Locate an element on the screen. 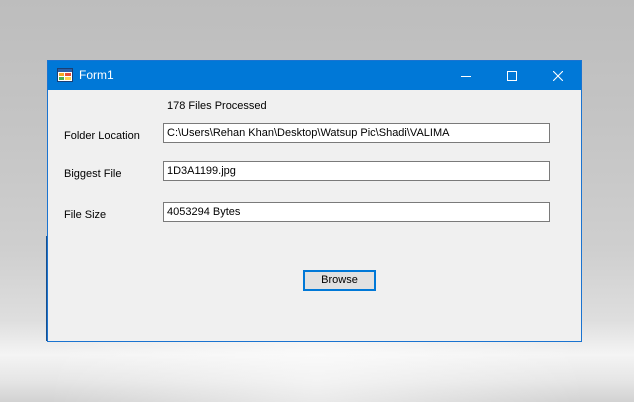 This screenshot has width=634, height=402. minimize-button is located at coordinates (466, 75).